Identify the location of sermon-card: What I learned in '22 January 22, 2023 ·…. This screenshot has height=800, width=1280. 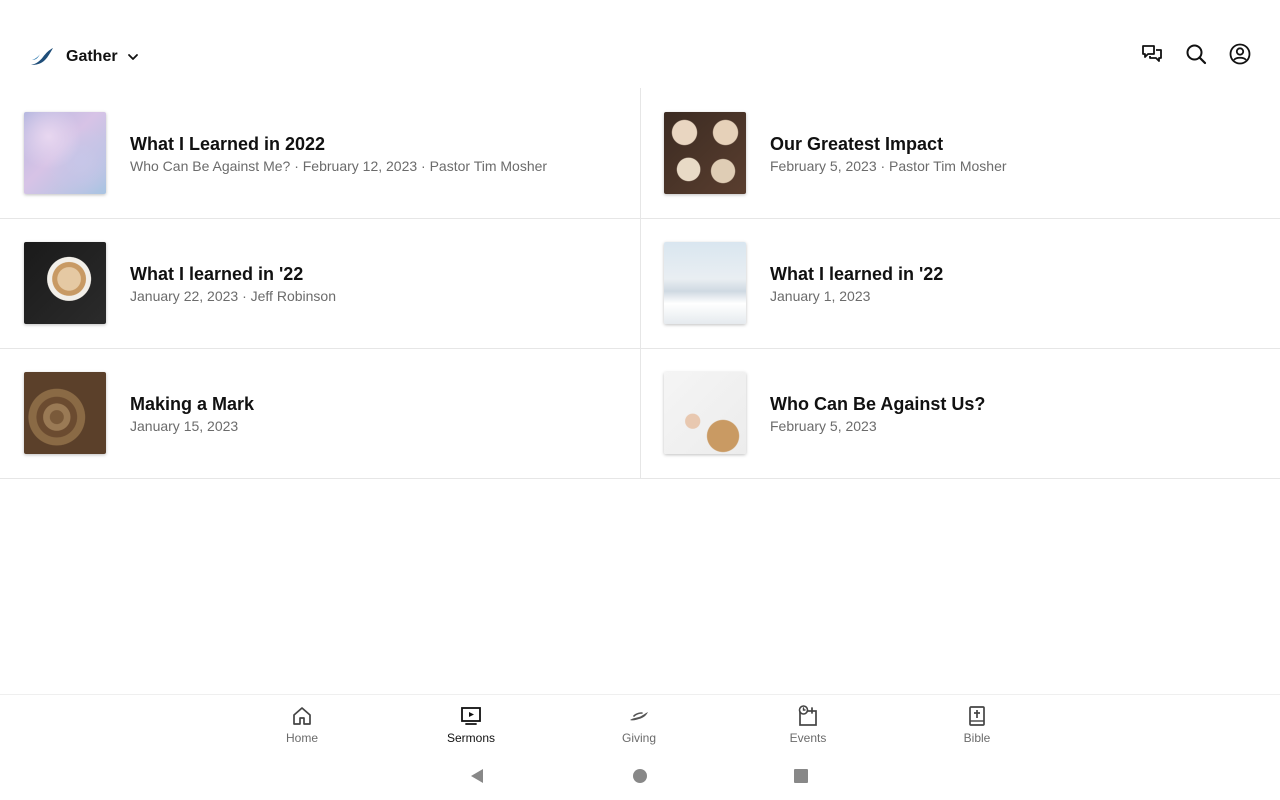
(320, 283).